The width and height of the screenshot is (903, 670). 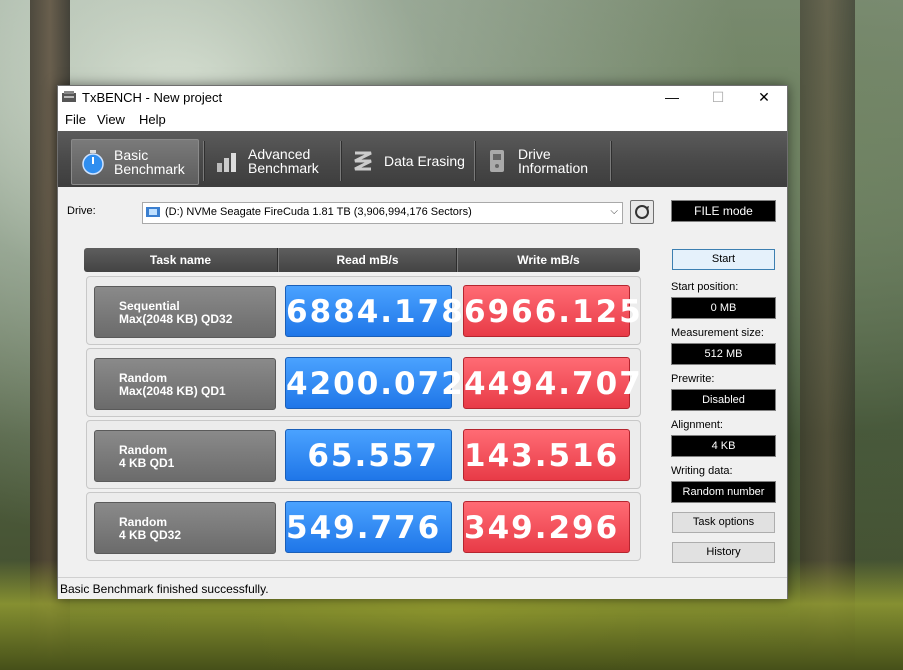 What do you see at coordinates (131, 155) in the screenshot?
I see `tab-label-line1: Basic` at bounding box center [131, 155].